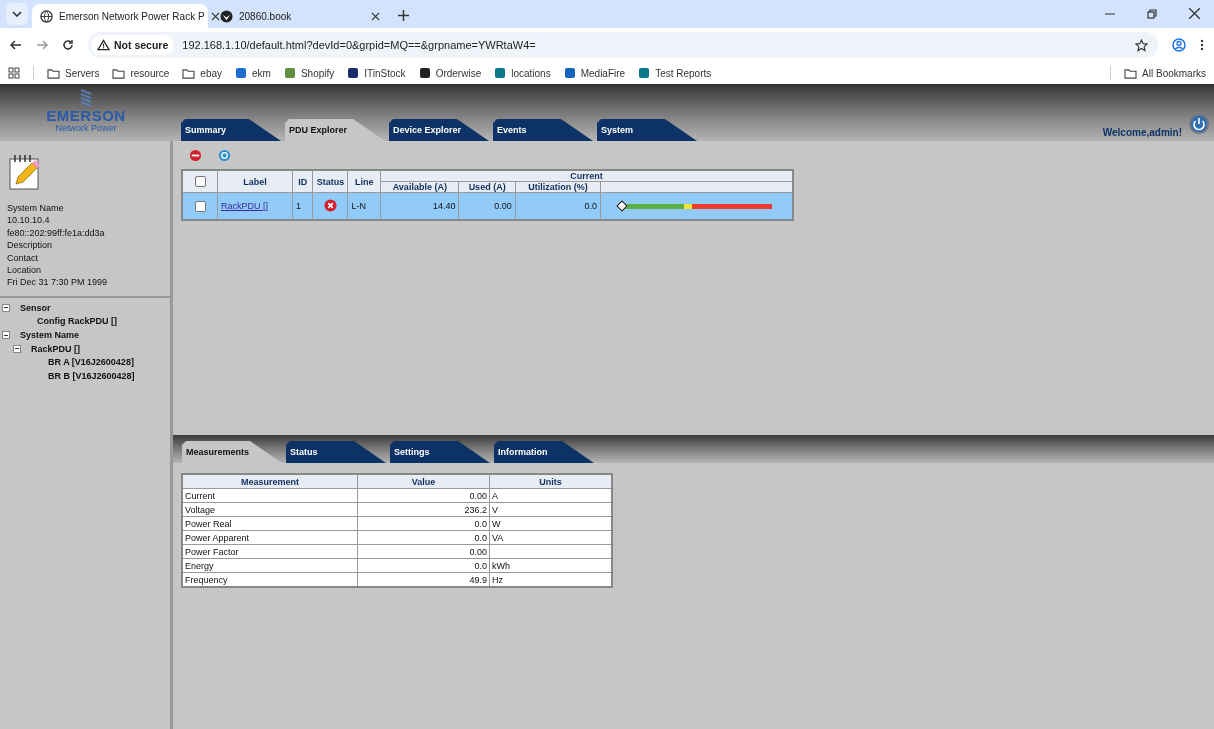 The image size is (1214, 729). I want to click on column-header: Measurement, so click(270, 481).